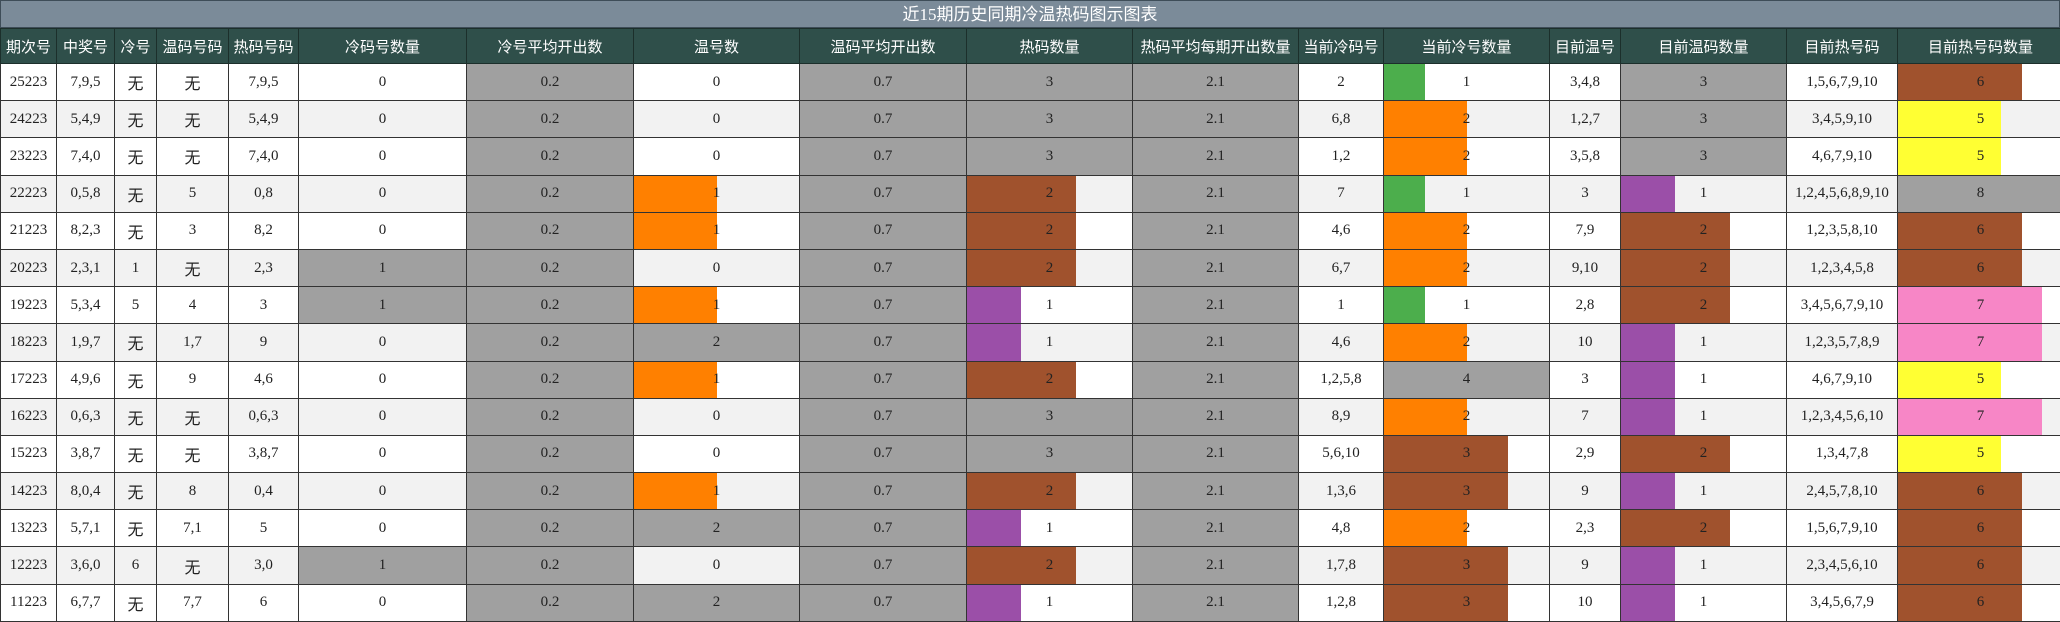  What do you see at coordinates (1842, 193) in the screenshot?
I see `cell-mqrh: 1,2,4,5,6,8,9,10` at bounding box center [1842, 193].